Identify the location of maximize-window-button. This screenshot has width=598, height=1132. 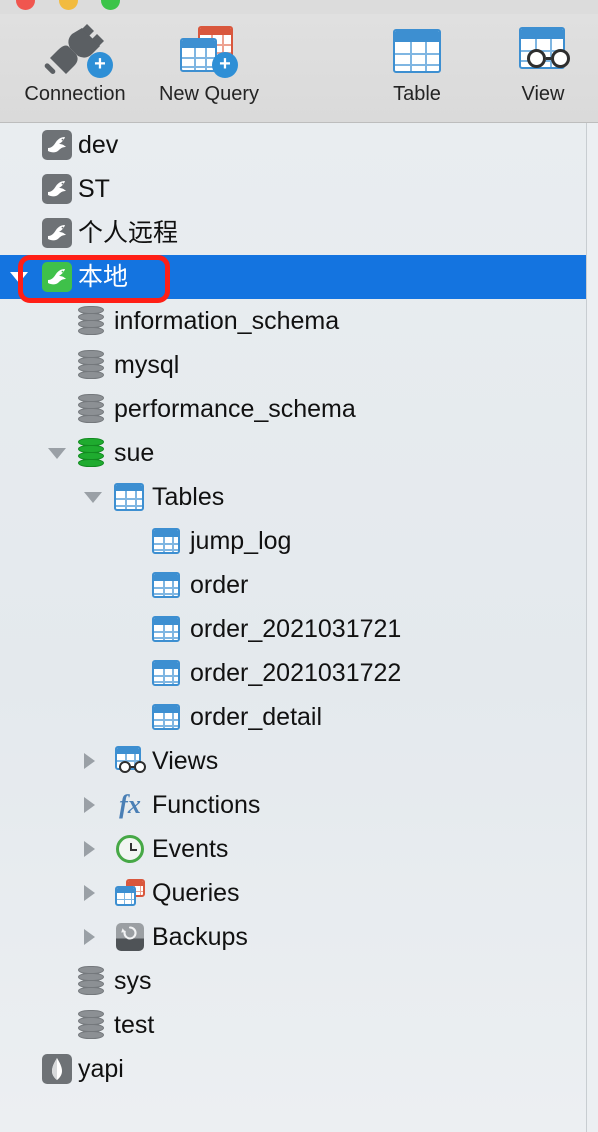
(110, 5).